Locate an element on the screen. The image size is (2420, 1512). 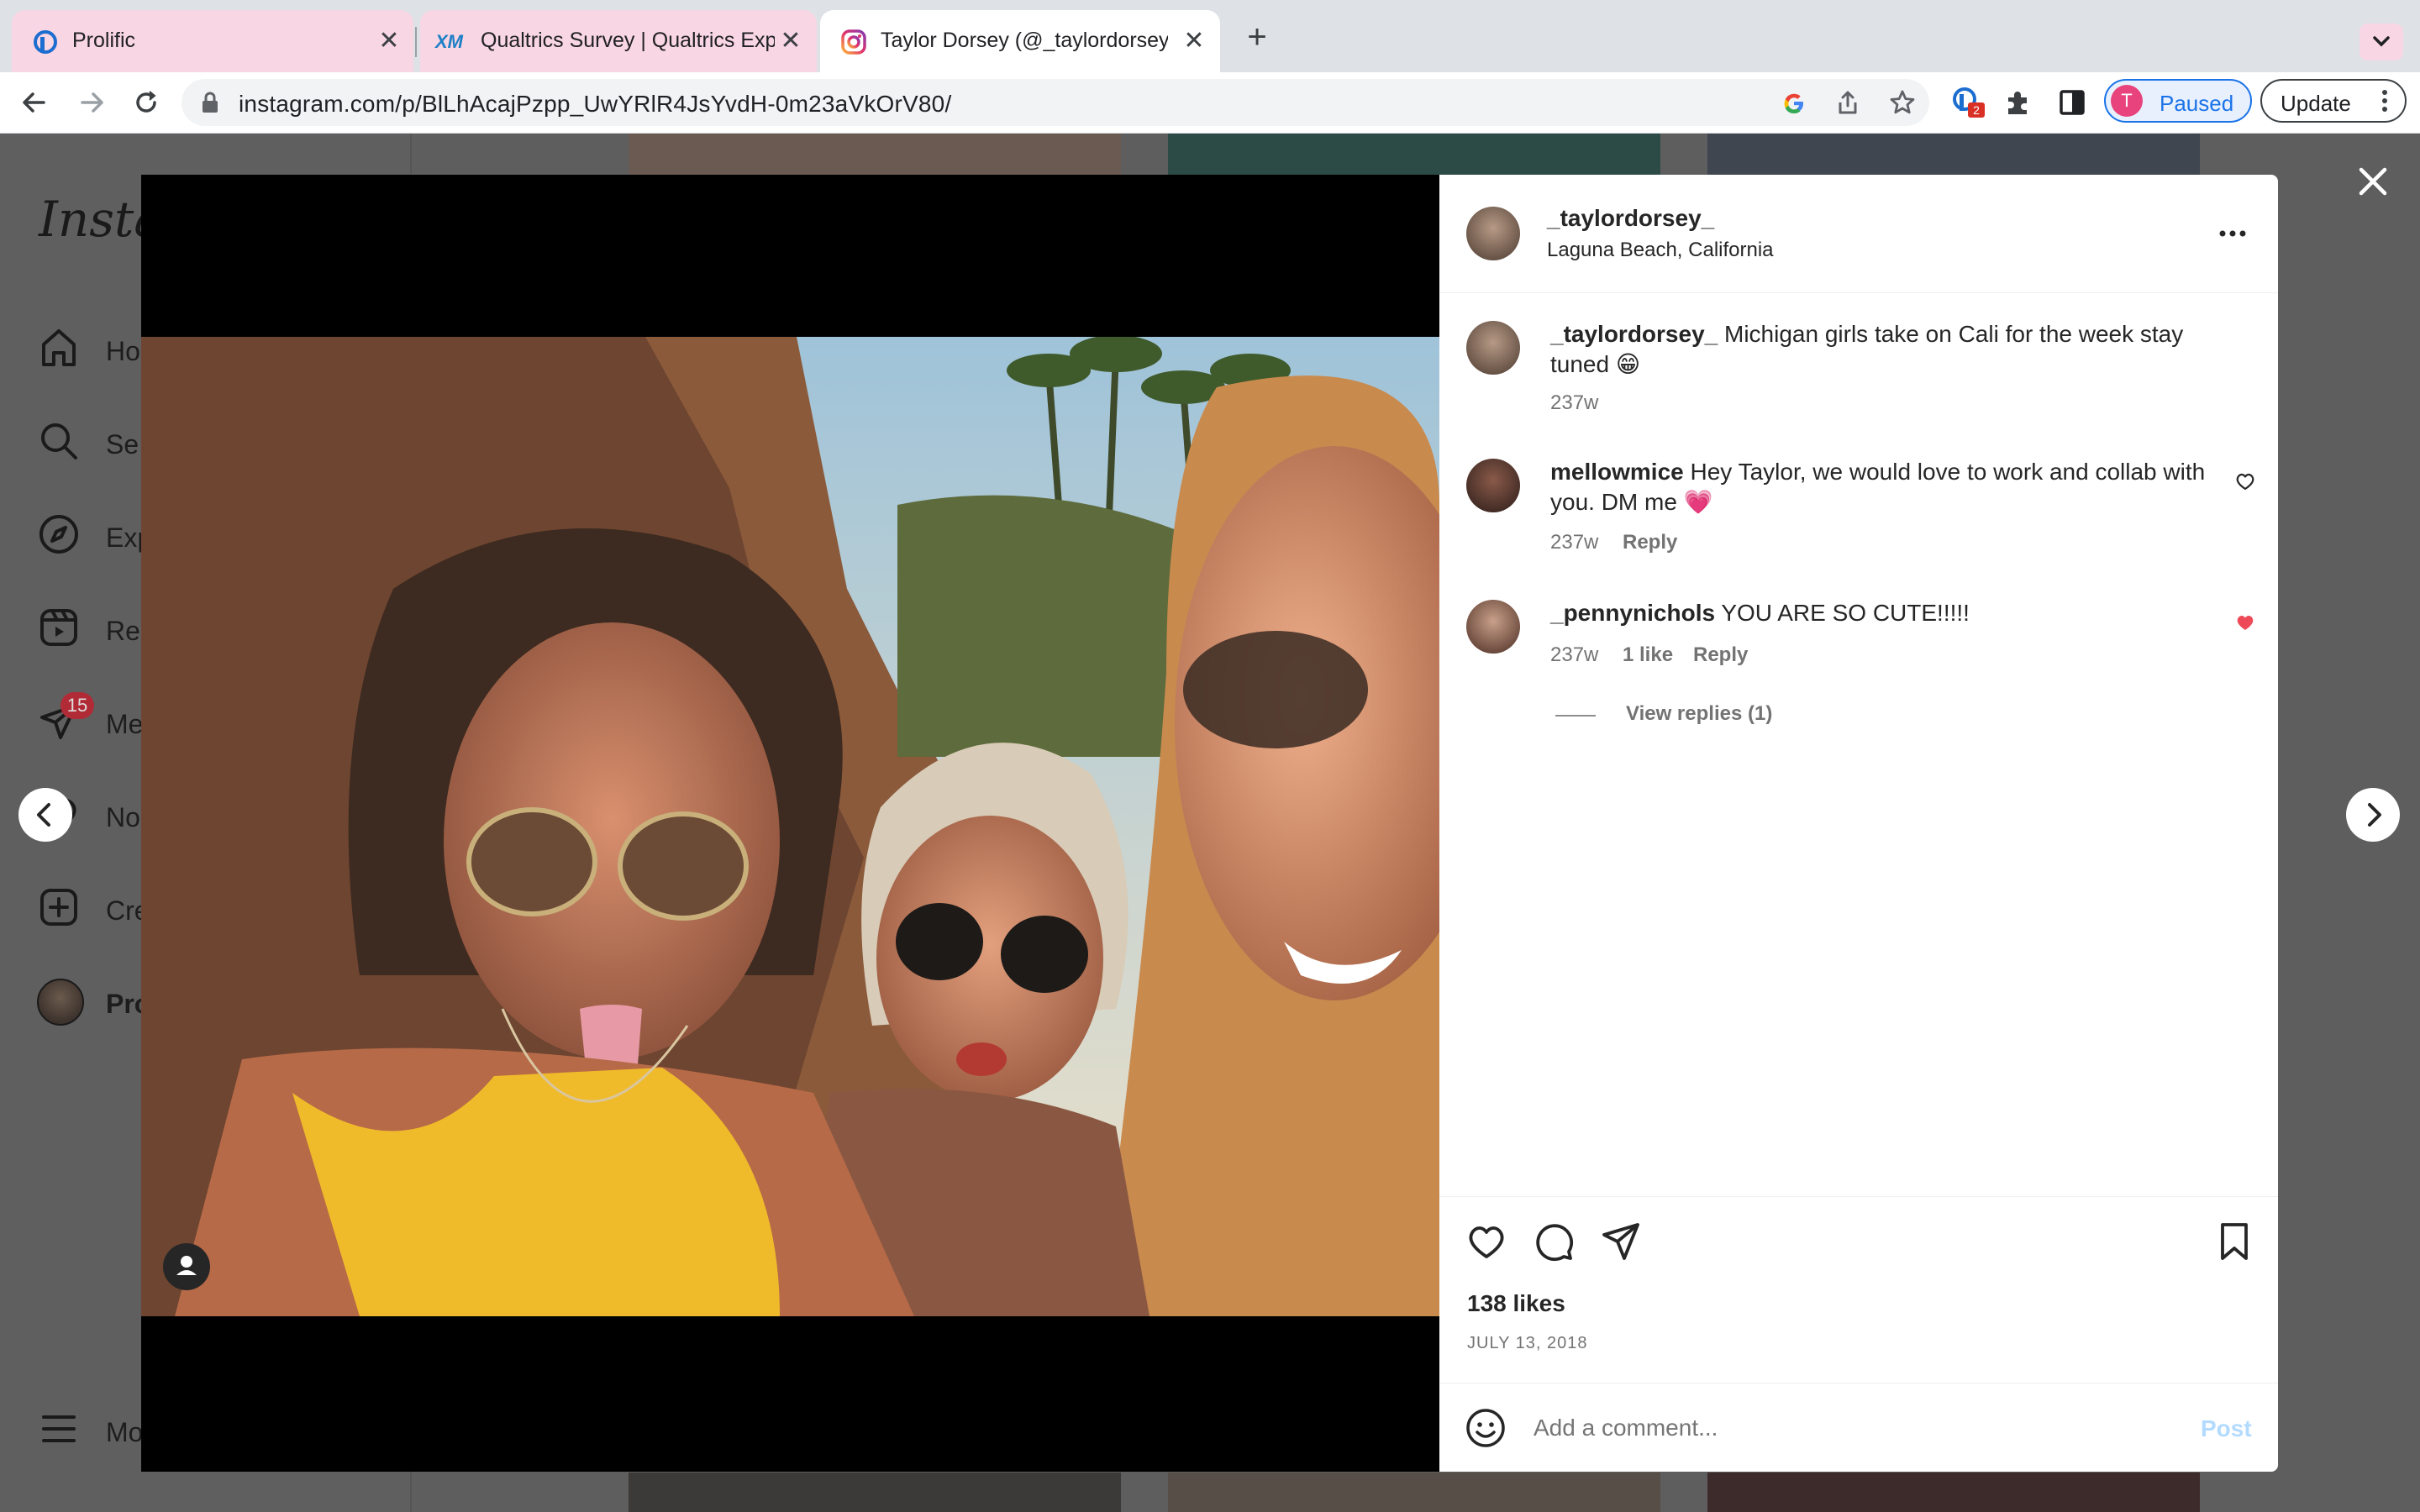
tab-title: Taylor Dorsey (@_taylordorsey is located at coordinates (1024, 40).